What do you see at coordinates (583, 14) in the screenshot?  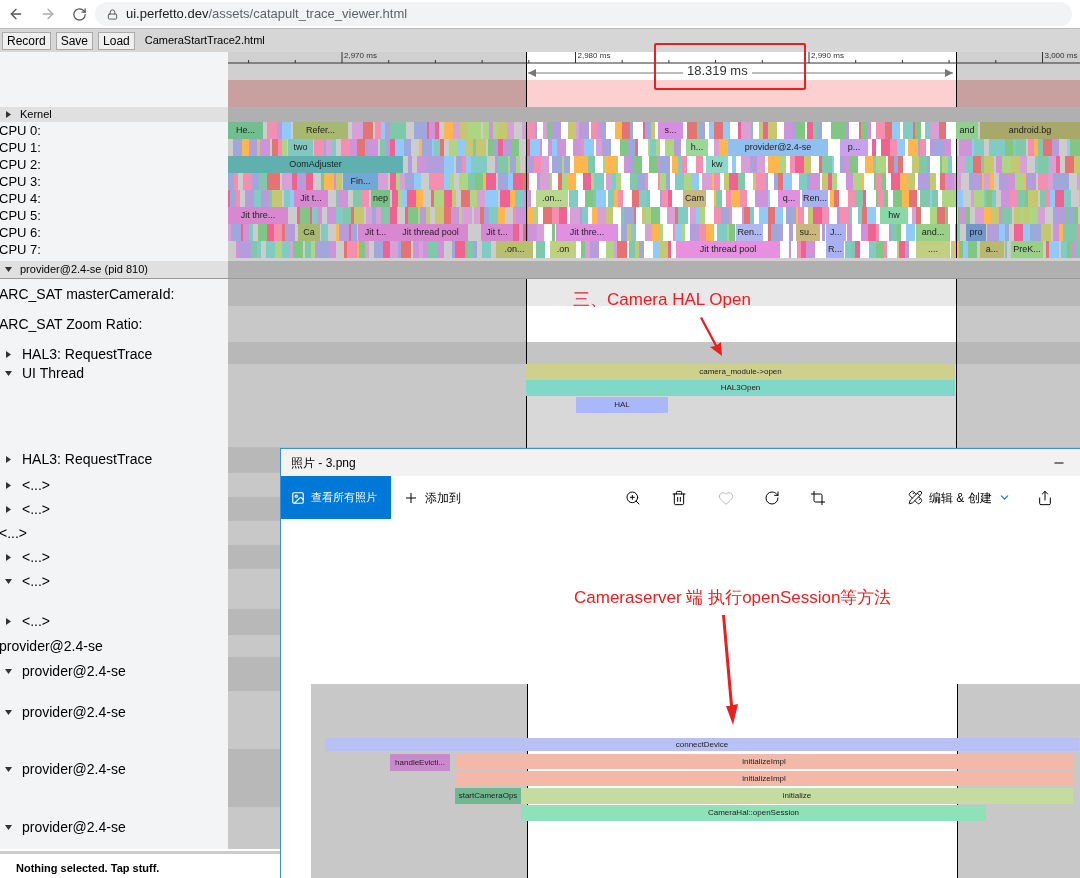 I see `address-bar: ui.perfetto.dev/assets/catapult_trace_viewer.html` at bounding box center [583, 14].